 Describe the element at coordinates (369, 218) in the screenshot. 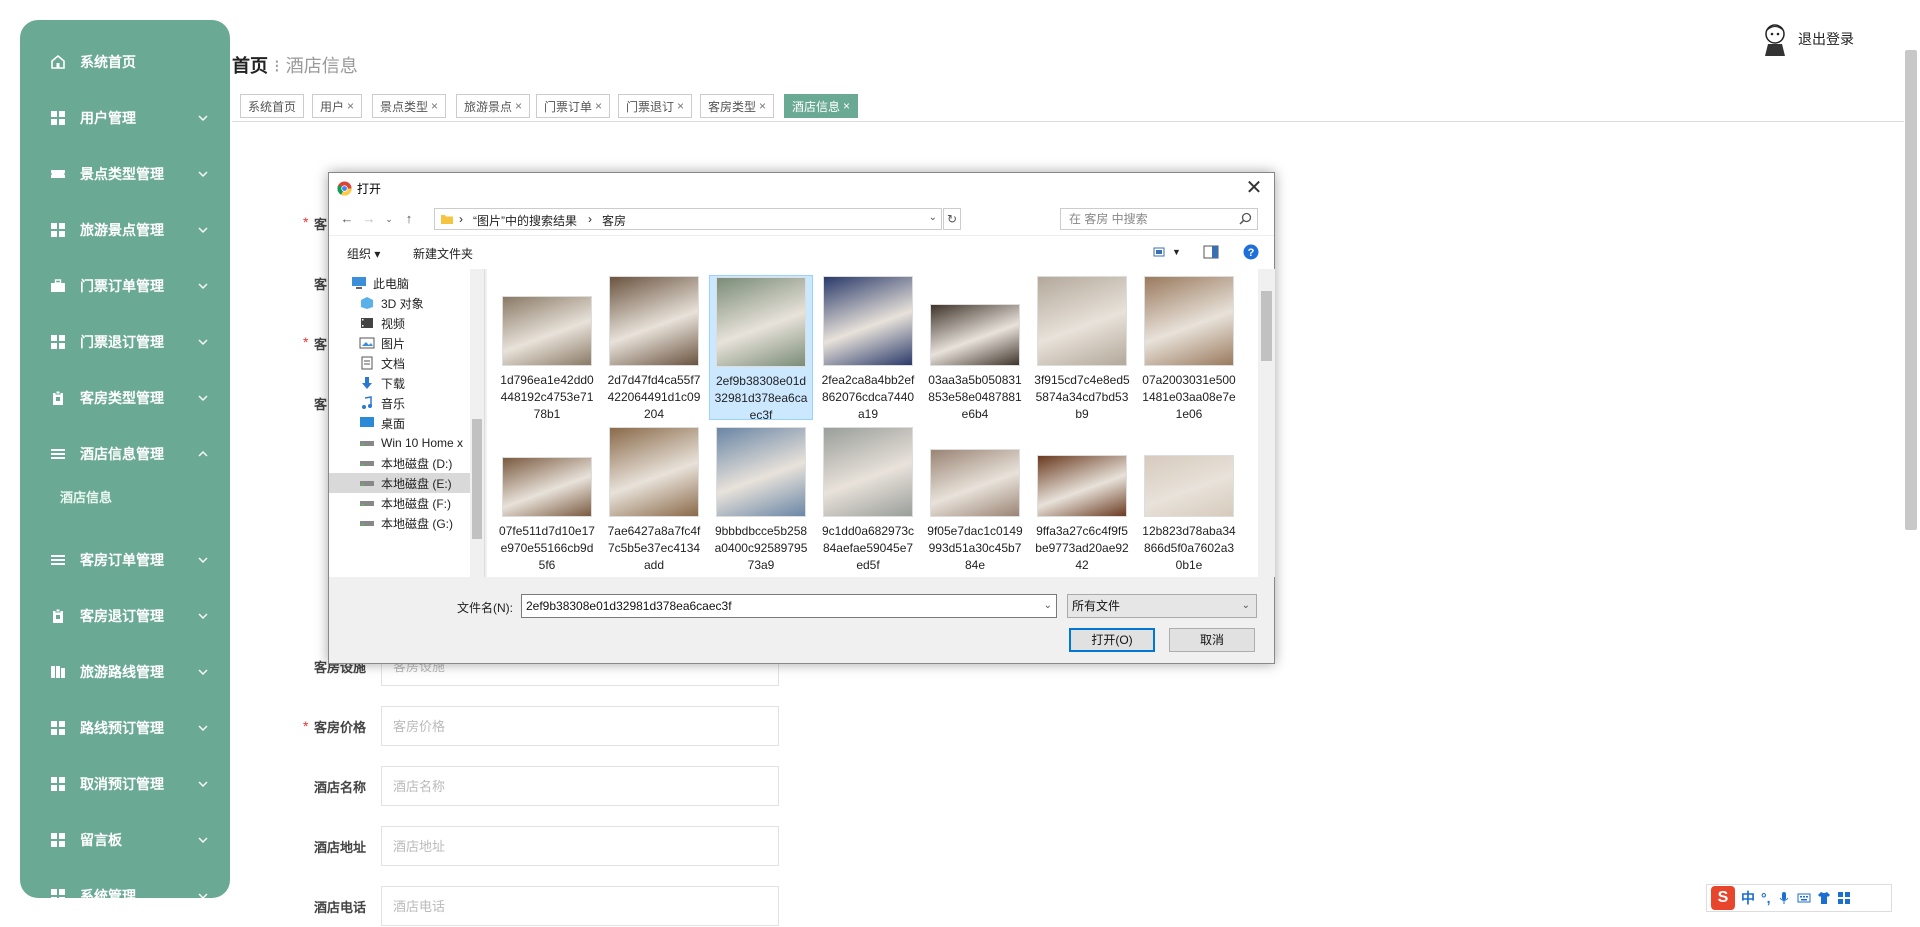

I see `forward-icon: →` at that location.